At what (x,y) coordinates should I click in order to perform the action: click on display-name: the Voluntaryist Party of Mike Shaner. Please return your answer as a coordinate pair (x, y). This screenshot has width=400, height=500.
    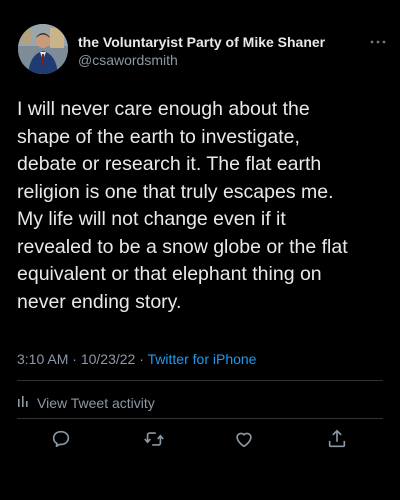
    Looking at the image, I should click on (223, 42).